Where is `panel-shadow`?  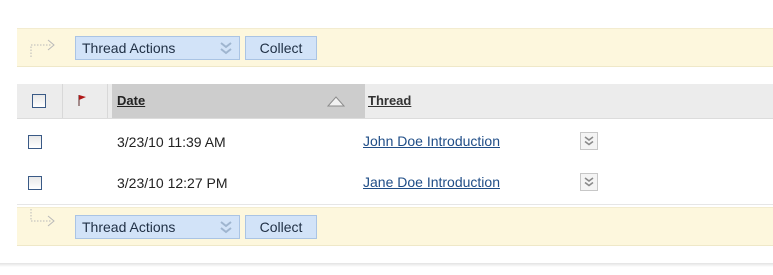 panel-shadow is located at coordinates (386, 265).